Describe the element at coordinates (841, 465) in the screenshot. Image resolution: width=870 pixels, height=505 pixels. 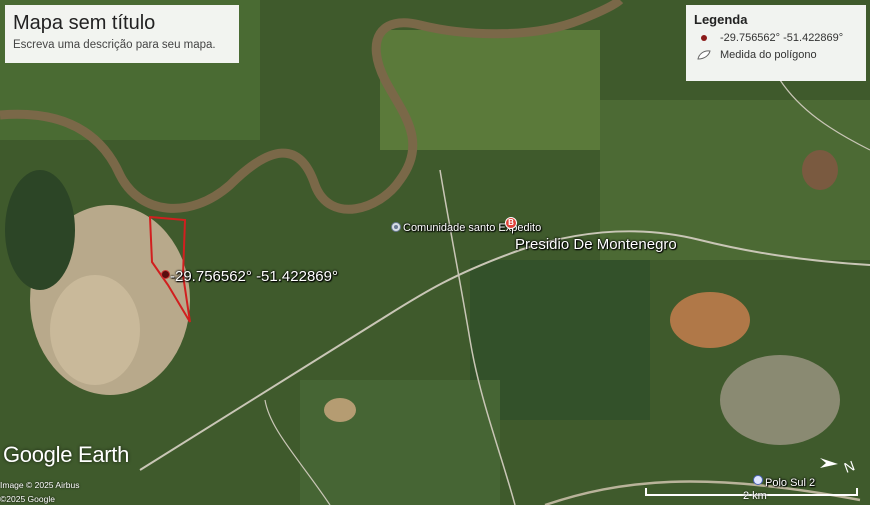
I see `compass-arrow-icon: N` at that location.